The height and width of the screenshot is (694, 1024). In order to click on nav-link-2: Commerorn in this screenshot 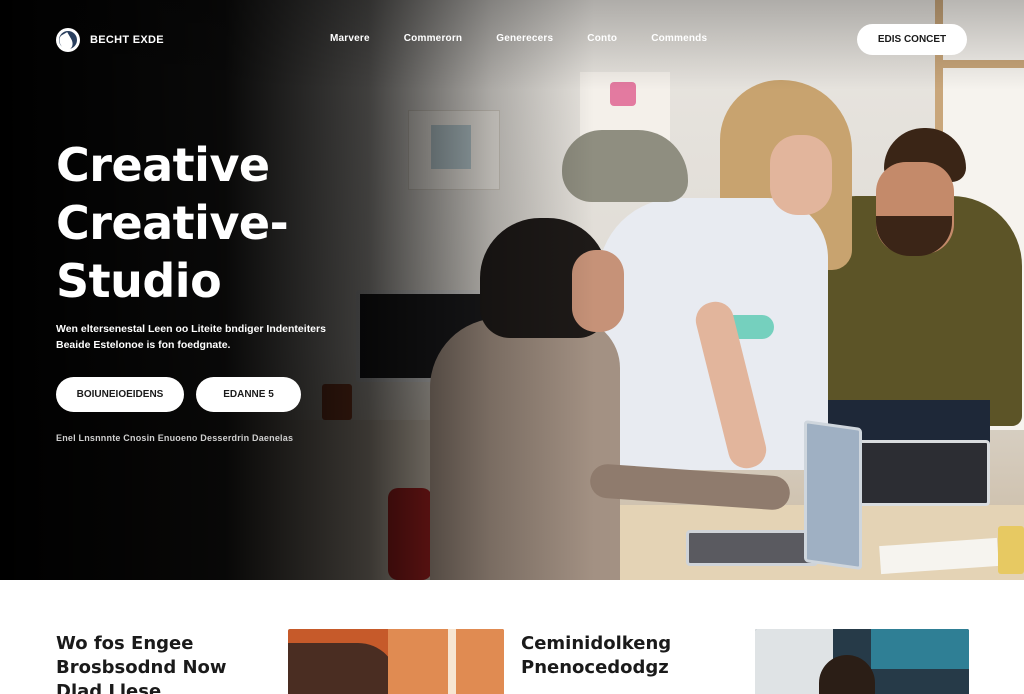, I will do `click(433, 38)`.